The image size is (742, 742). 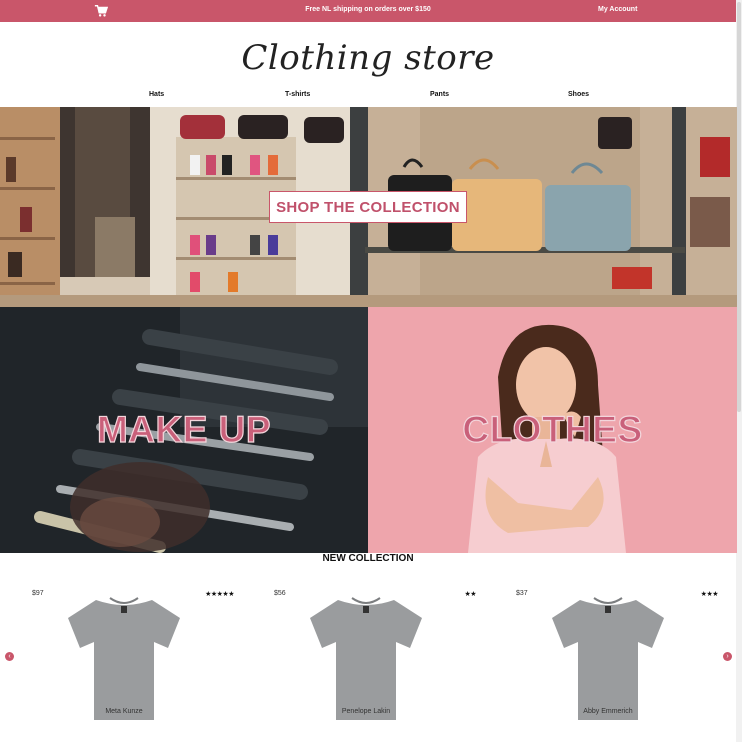 I want to click on clothes-label: CLOTHES, so click(x=552, y=429).